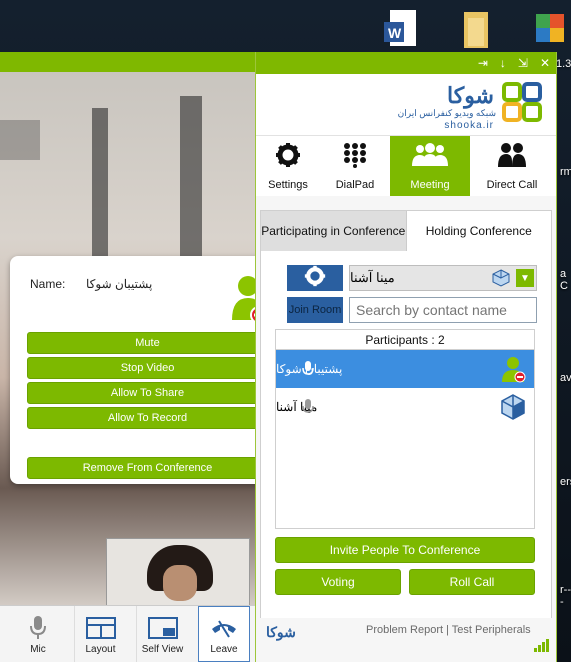 This screenshot has width=571, height=662. I want to click on tab-meeting-label: Meeting, so click(430, 184).